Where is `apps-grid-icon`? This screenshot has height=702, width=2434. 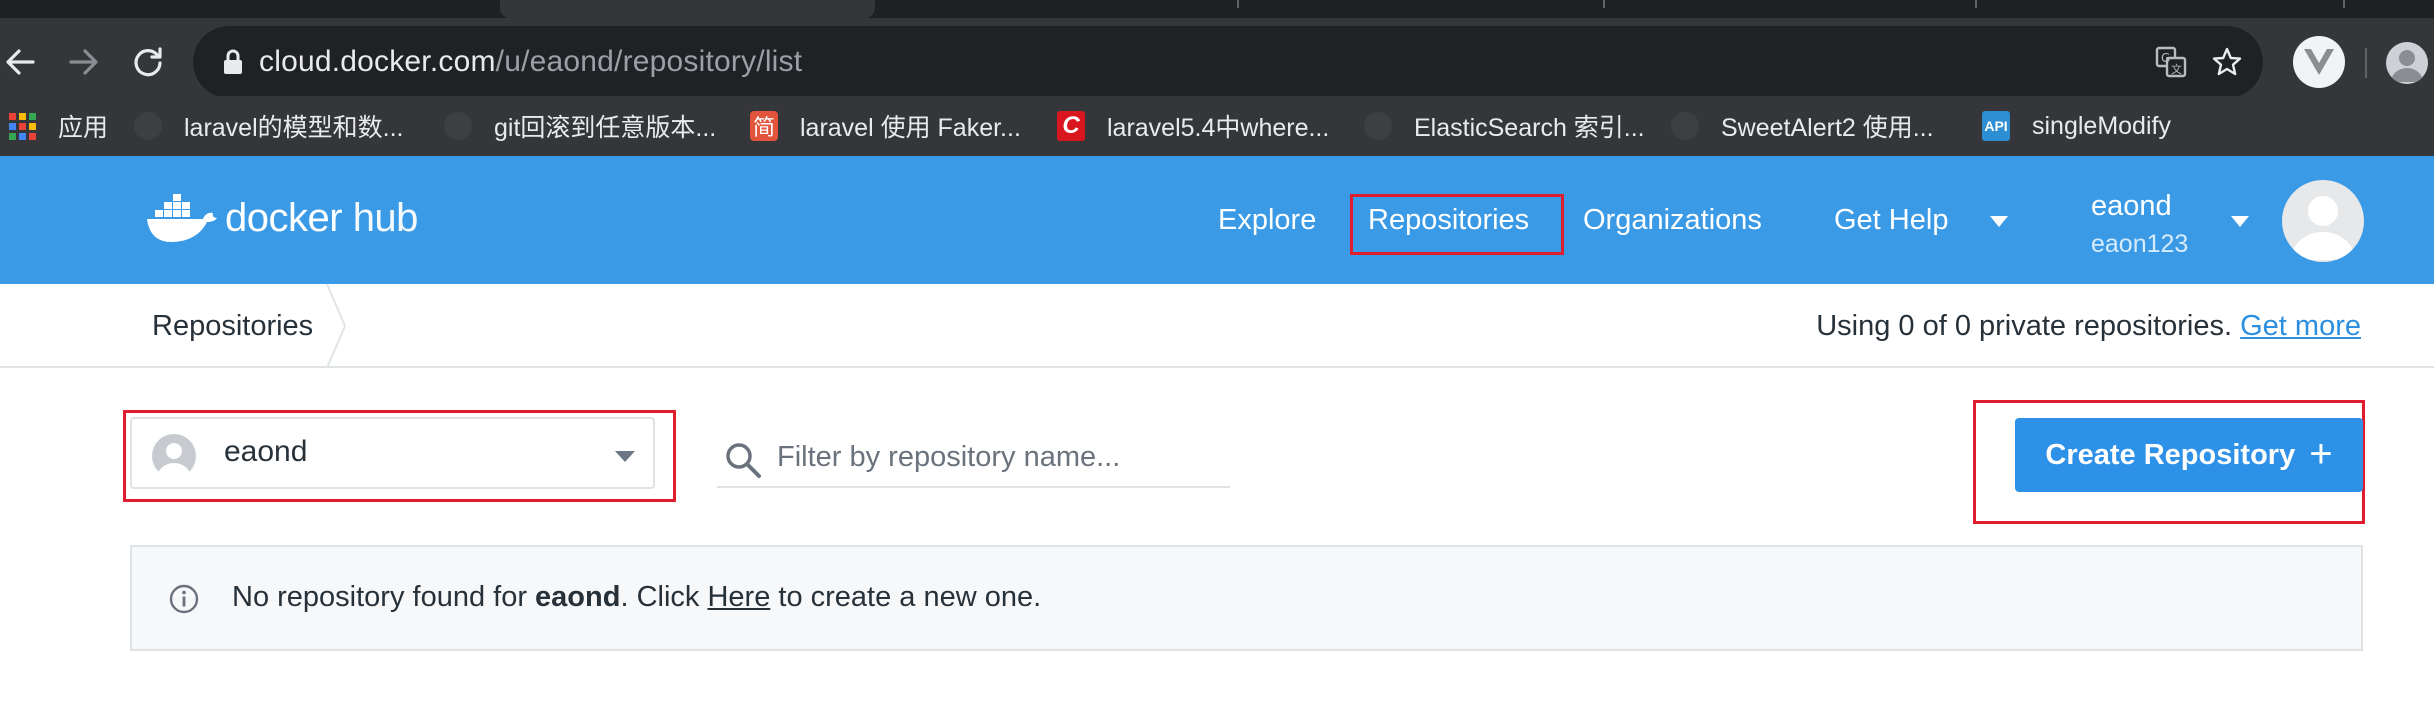
apps-grid-icon is located at coordinates (22, 126).